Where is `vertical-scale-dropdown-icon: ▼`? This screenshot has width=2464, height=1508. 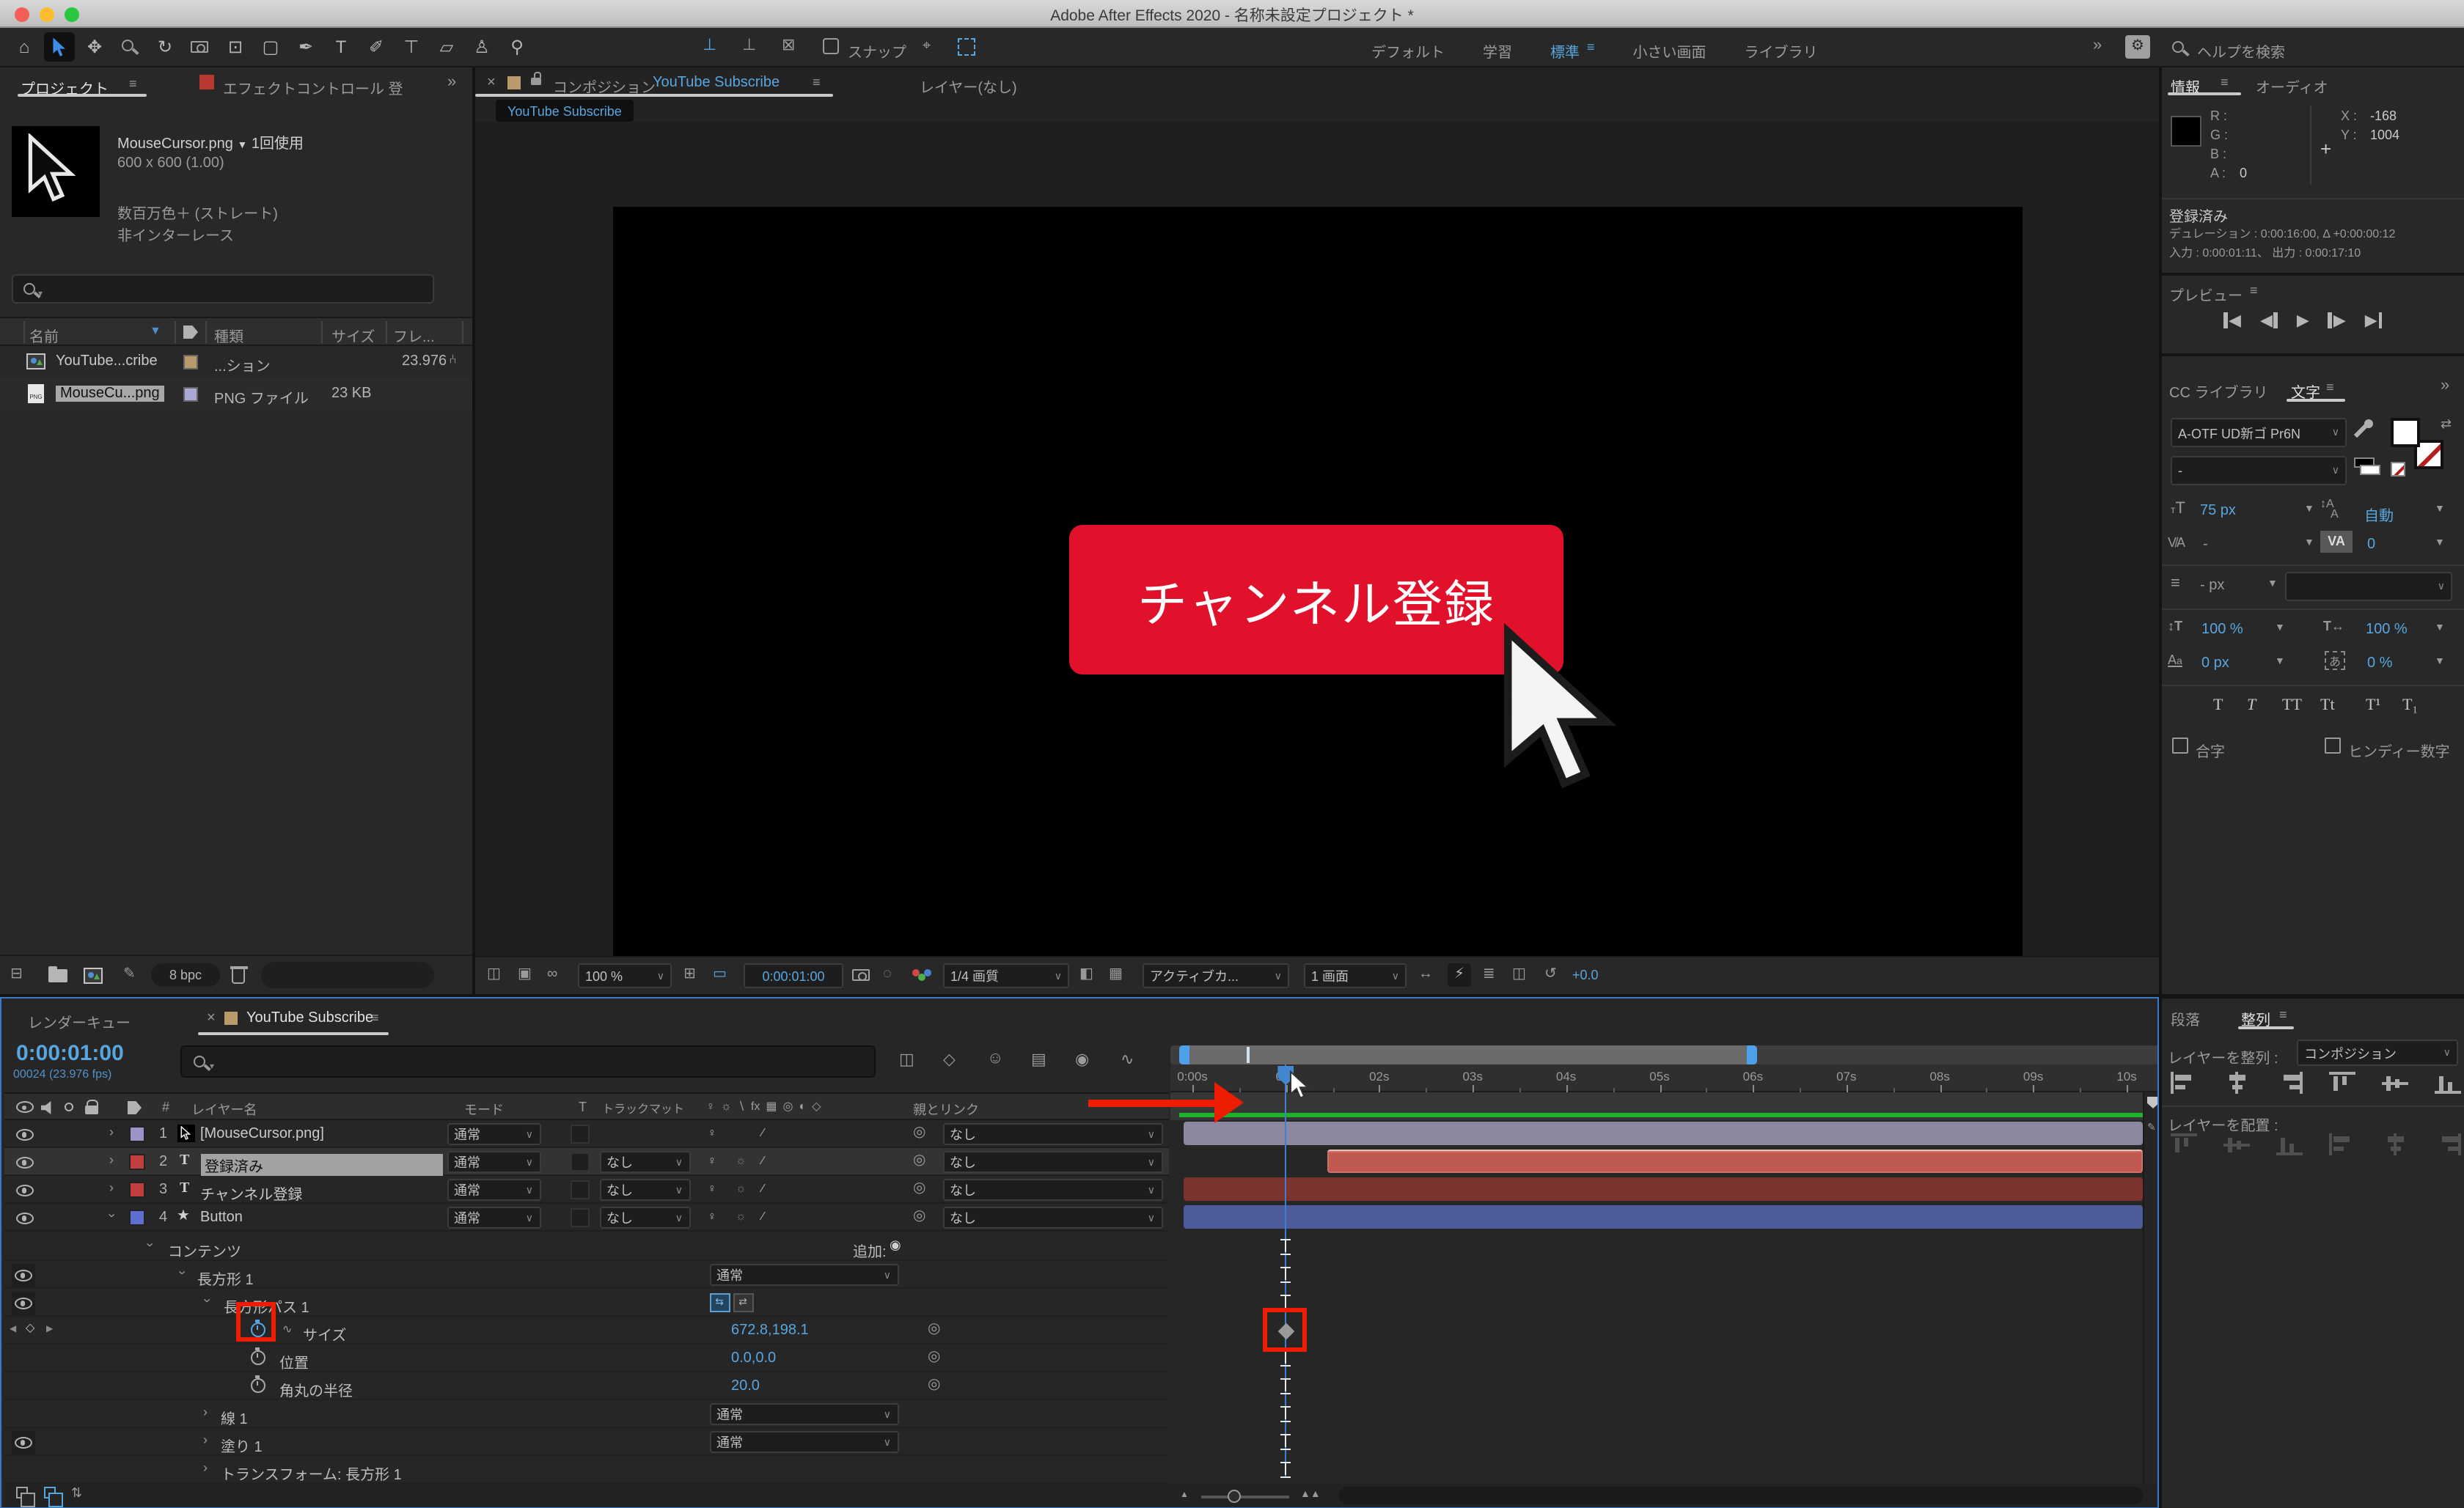
vertical-scale-dropdown-icon: ▼ is located at coordinates (2280, 628).